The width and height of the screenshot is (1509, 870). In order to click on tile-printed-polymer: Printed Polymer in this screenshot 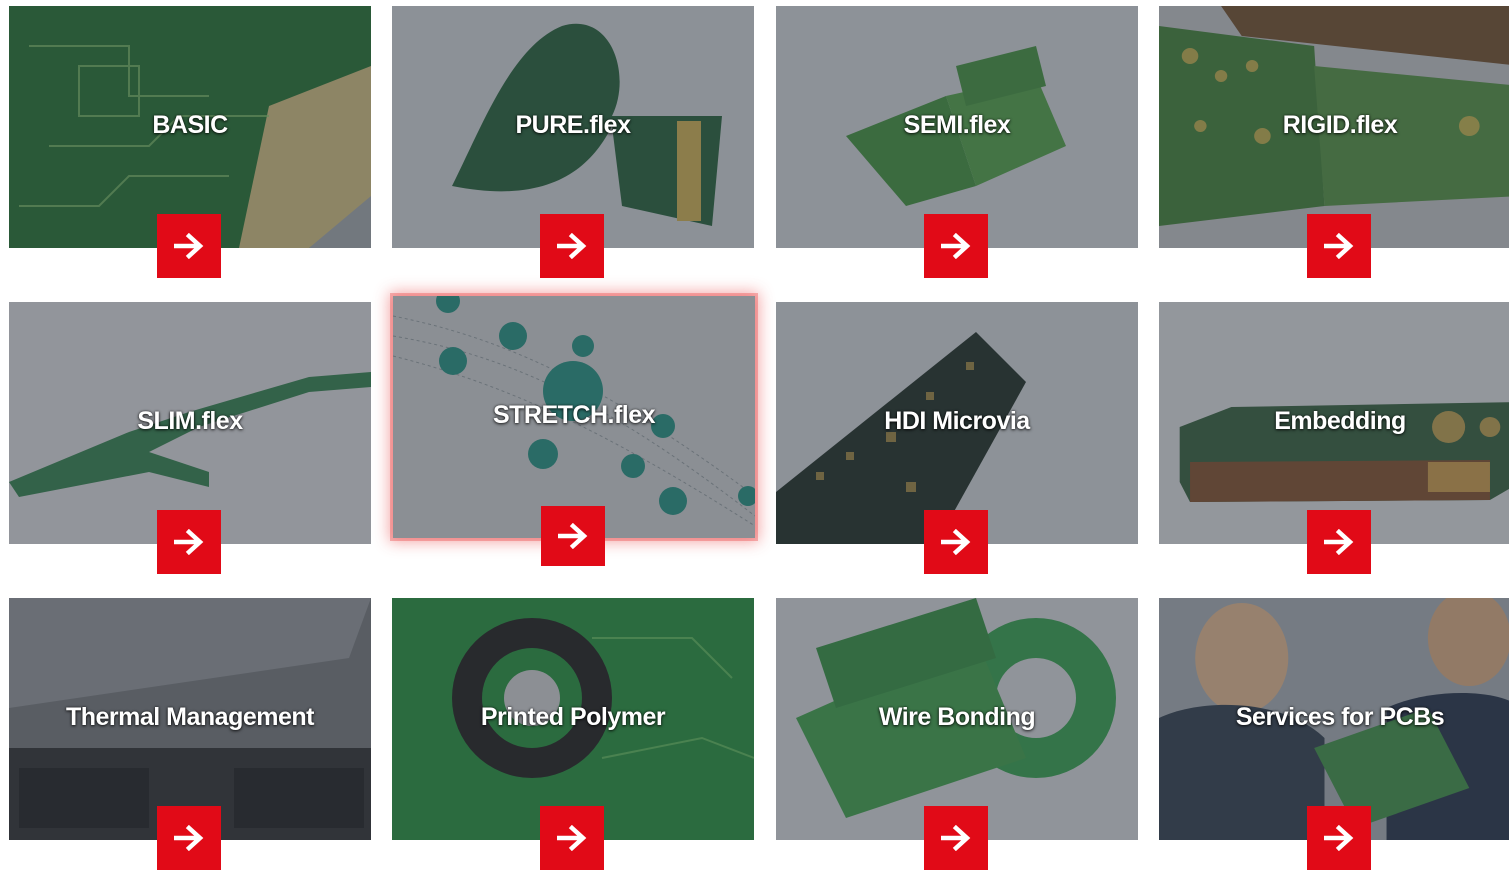, I will do `click(573, 734)`.